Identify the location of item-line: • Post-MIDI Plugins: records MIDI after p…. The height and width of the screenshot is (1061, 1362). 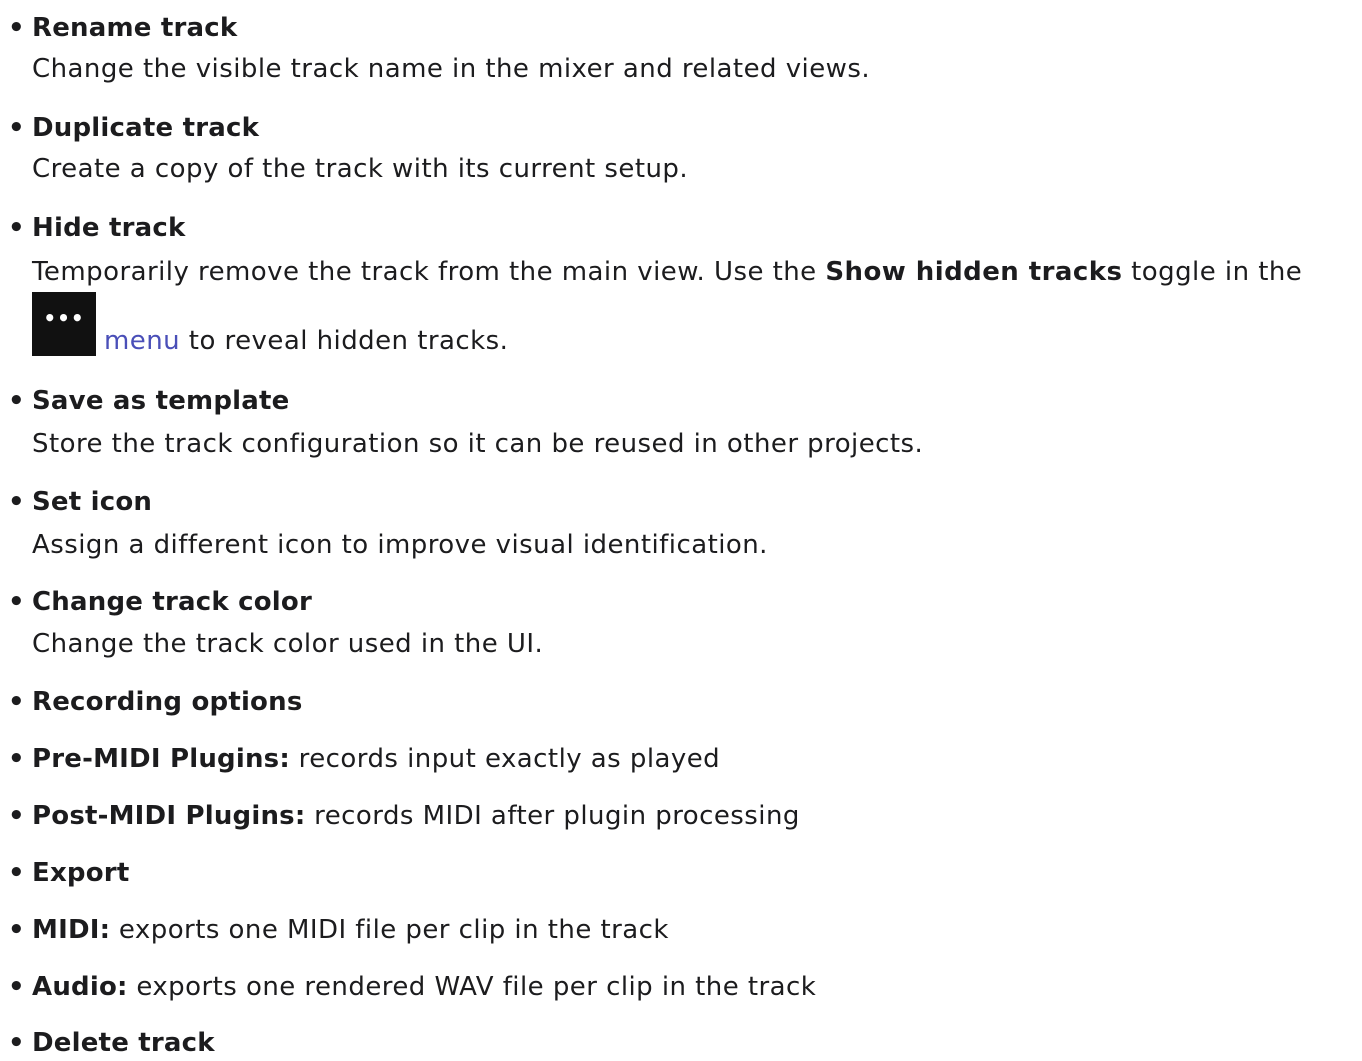
(400, 816).